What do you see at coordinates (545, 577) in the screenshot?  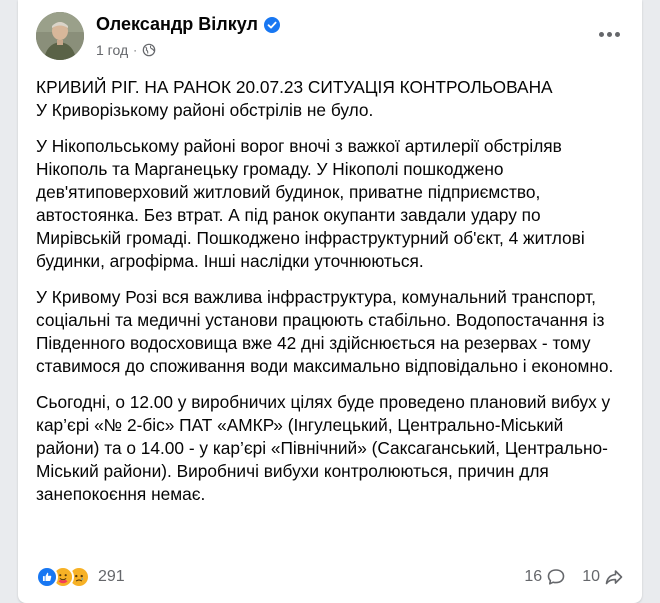 I see `comments-count: 16` at bounding box center [545, 577].